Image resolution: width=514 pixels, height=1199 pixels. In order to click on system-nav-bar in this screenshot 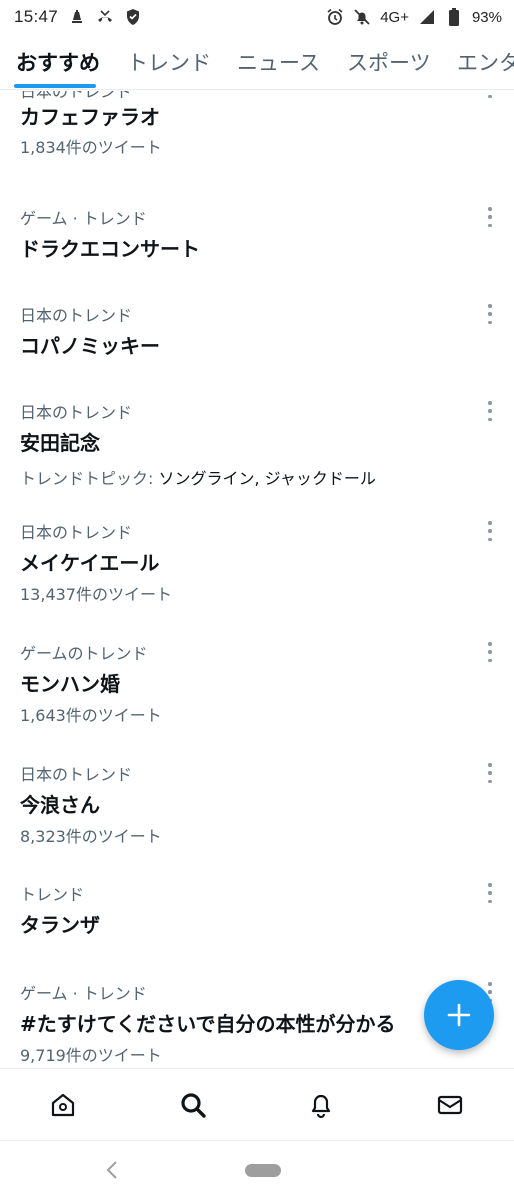, I will do `click(257, 1169)`.